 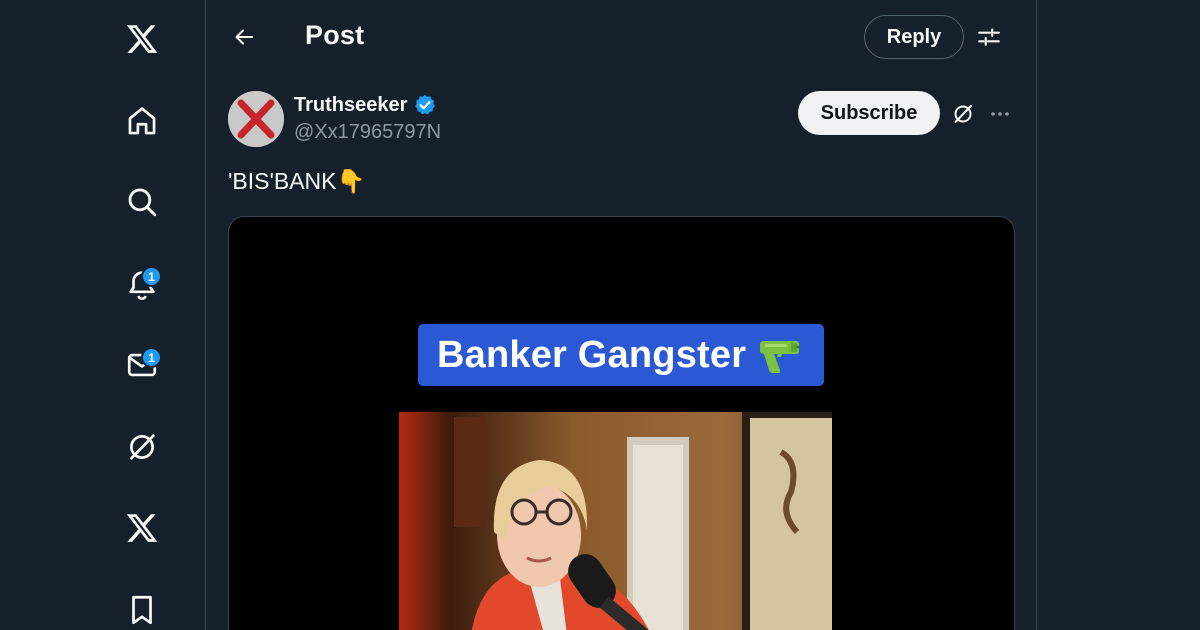 What do you see at coordinates (367, 132) in the screenshot?
I see `author-handle: @Xx17965797N` at bounding box center [367, 132].